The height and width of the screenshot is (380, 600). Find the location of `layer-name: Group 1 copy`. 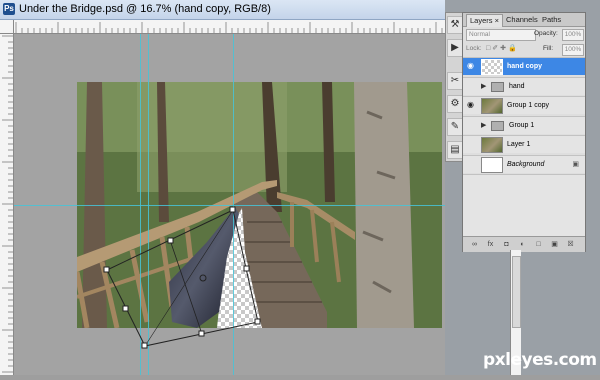

layer-name: Group 1 copy is located at coordinates (528, 105).